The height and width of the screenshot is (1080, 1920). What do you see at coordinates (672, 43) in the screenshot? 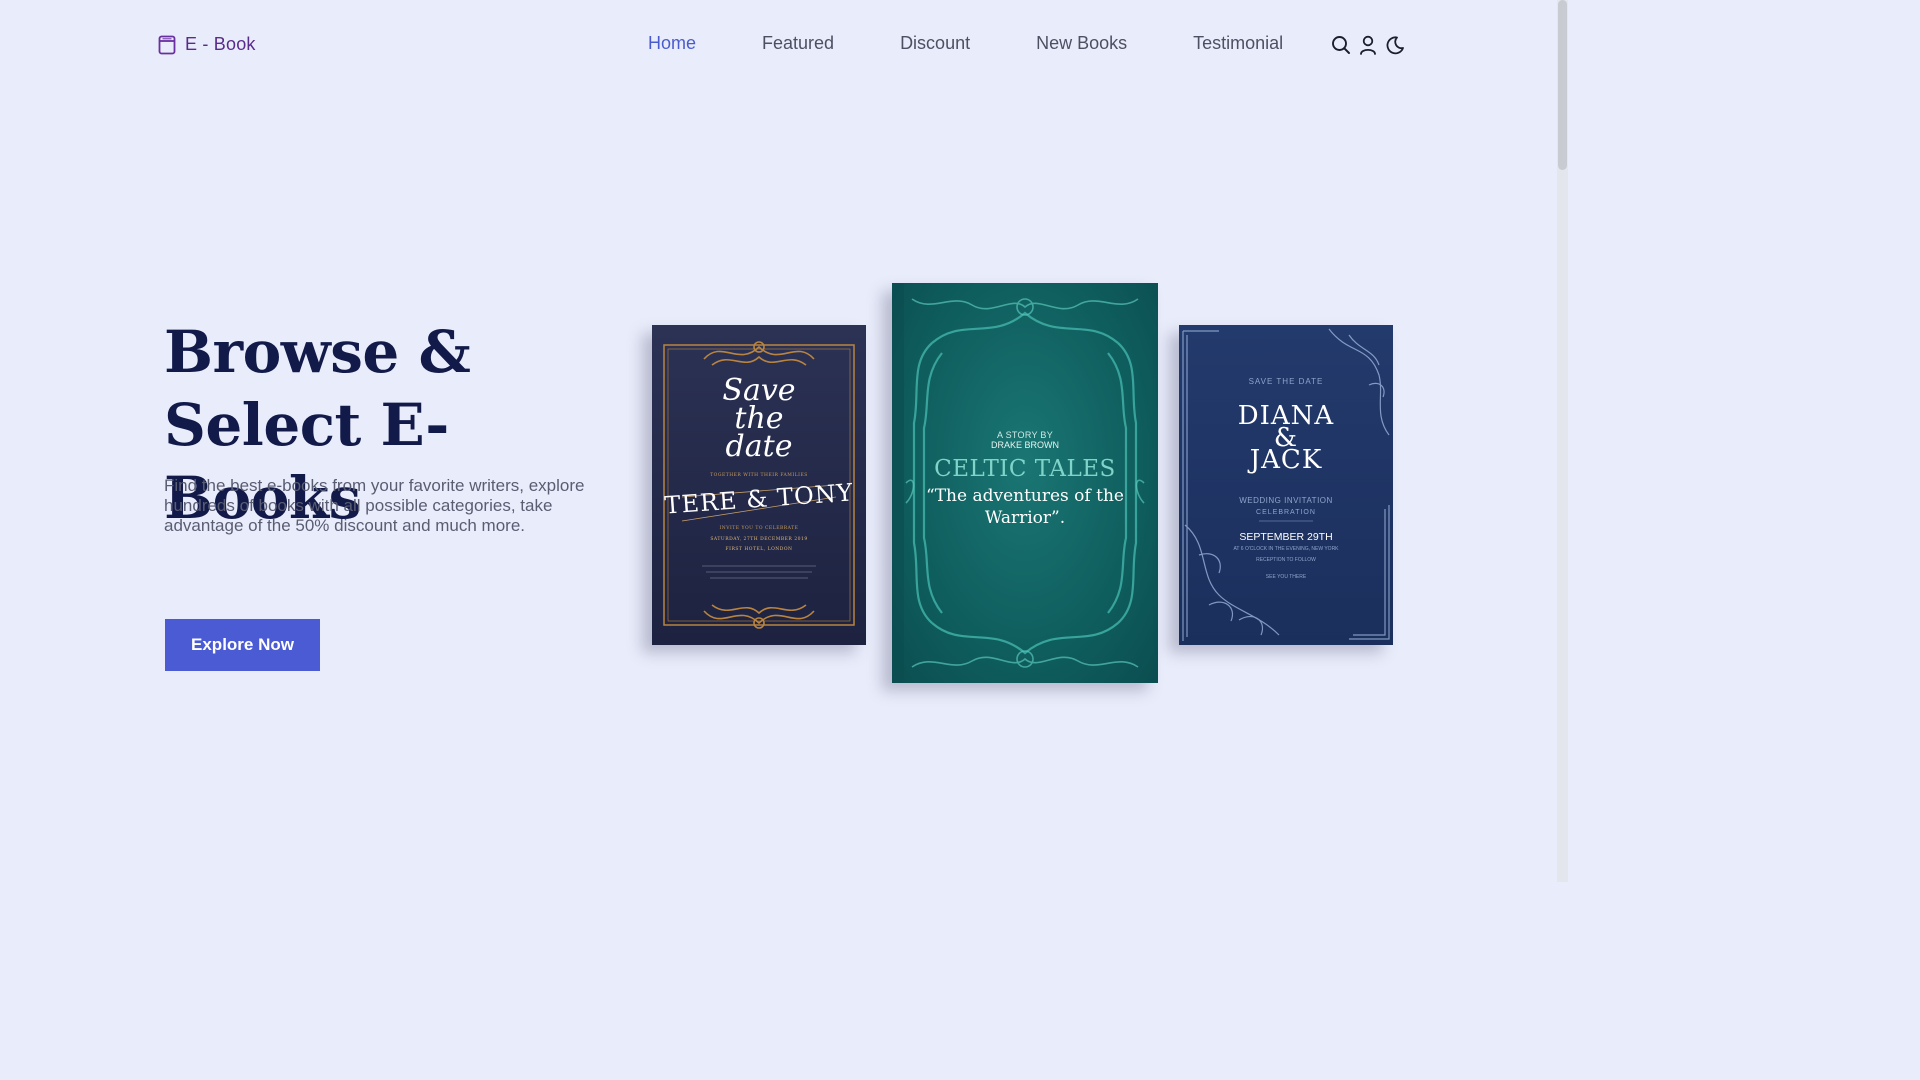
I see `nav-home: Home` at bounding box center [672, 43].